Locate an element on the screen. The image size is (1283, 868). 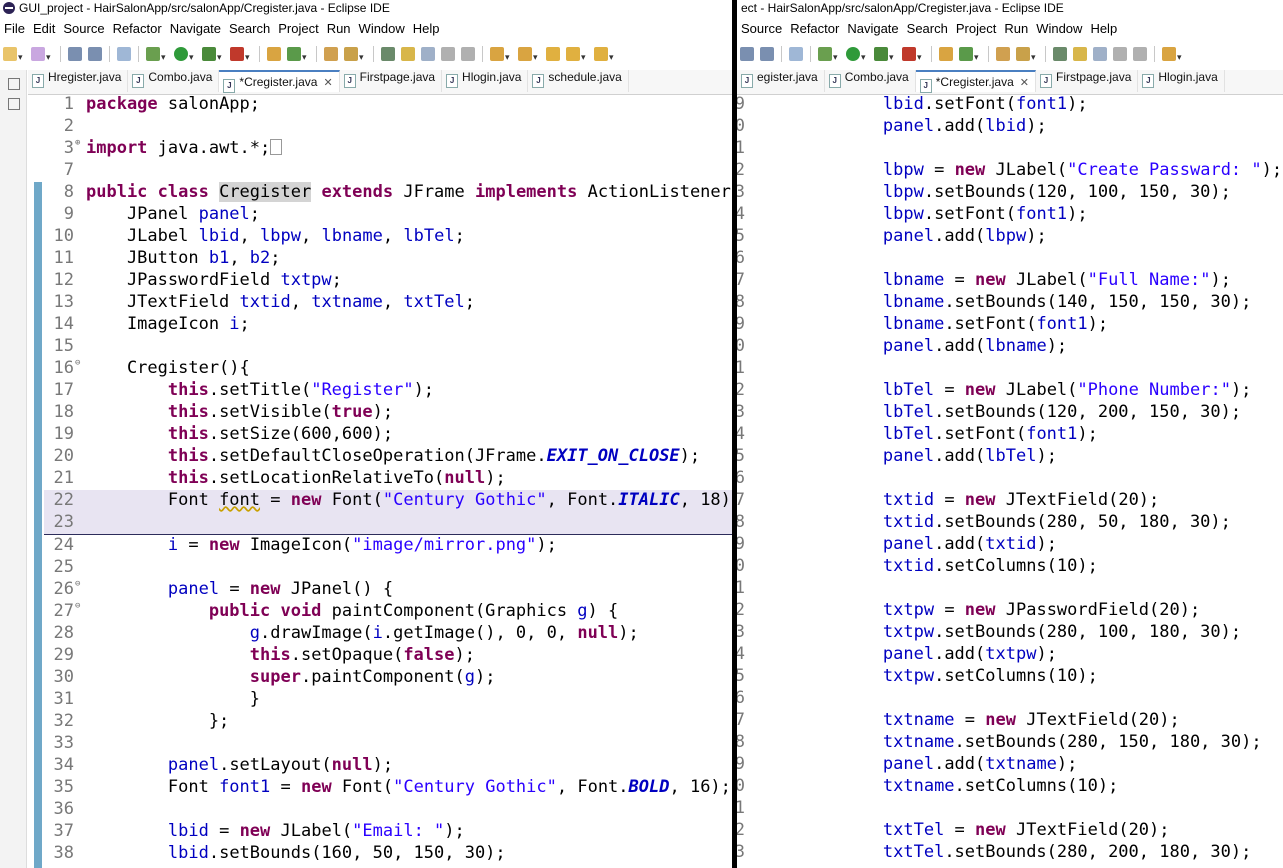
new-class-icon is located at coordinates (38, 54).